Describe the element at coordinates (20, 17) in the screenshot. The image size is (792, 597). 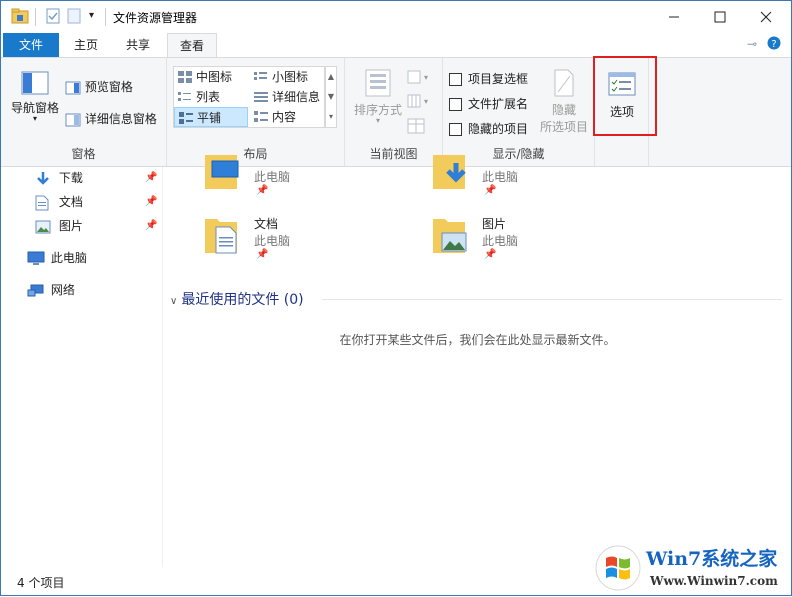
I see `folder-app-icon` at that location.